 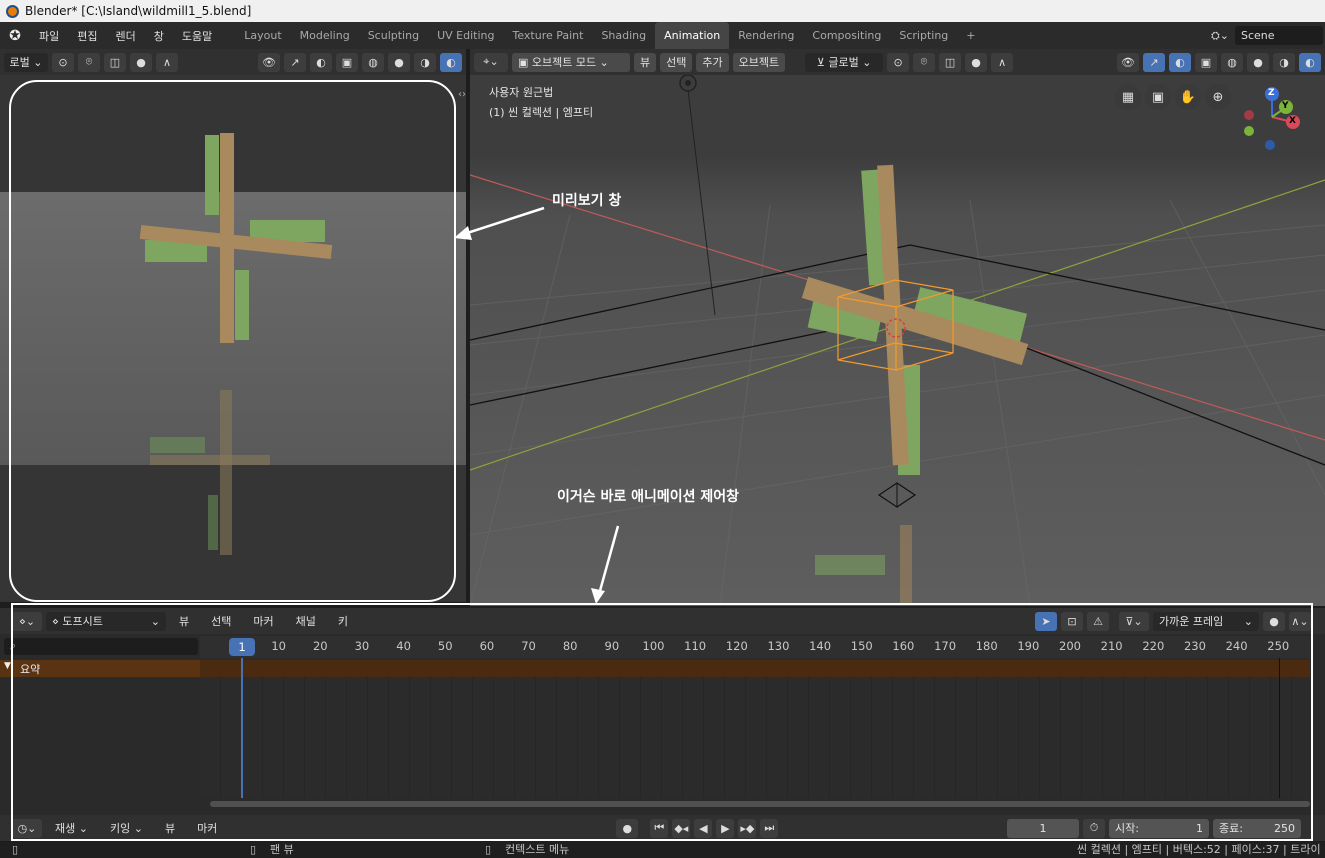 I want to click on tab-modeling: Modeling, so click(x=325, y=35).